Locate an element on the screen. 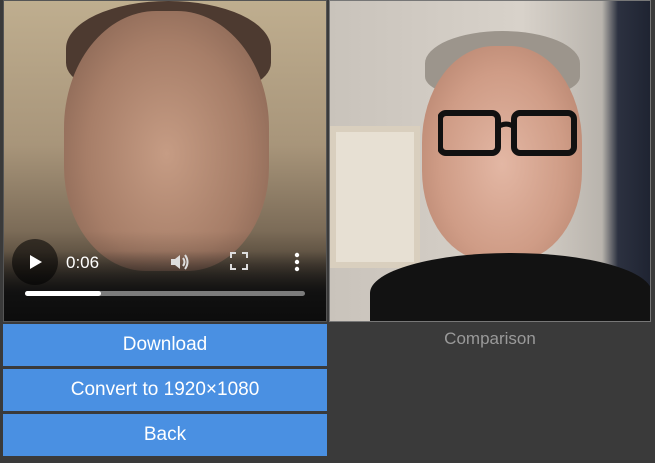 The width and height of the screenshot is (655, 463). progress-bar is located at coordinates (165, 293).